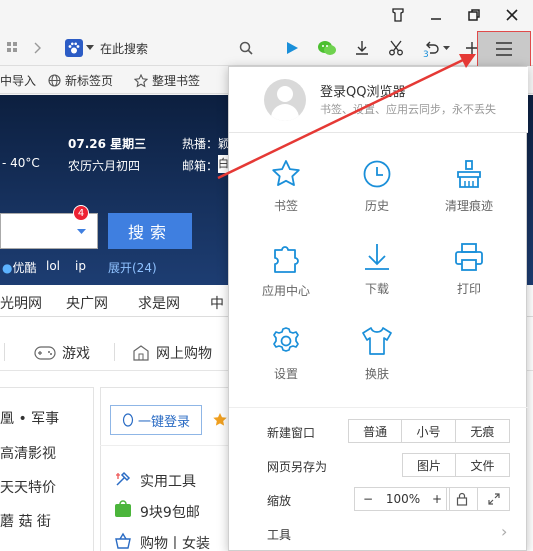 This screenshot has height=551, width=533. I want to click on undo-count: 3, so click(426, 55).